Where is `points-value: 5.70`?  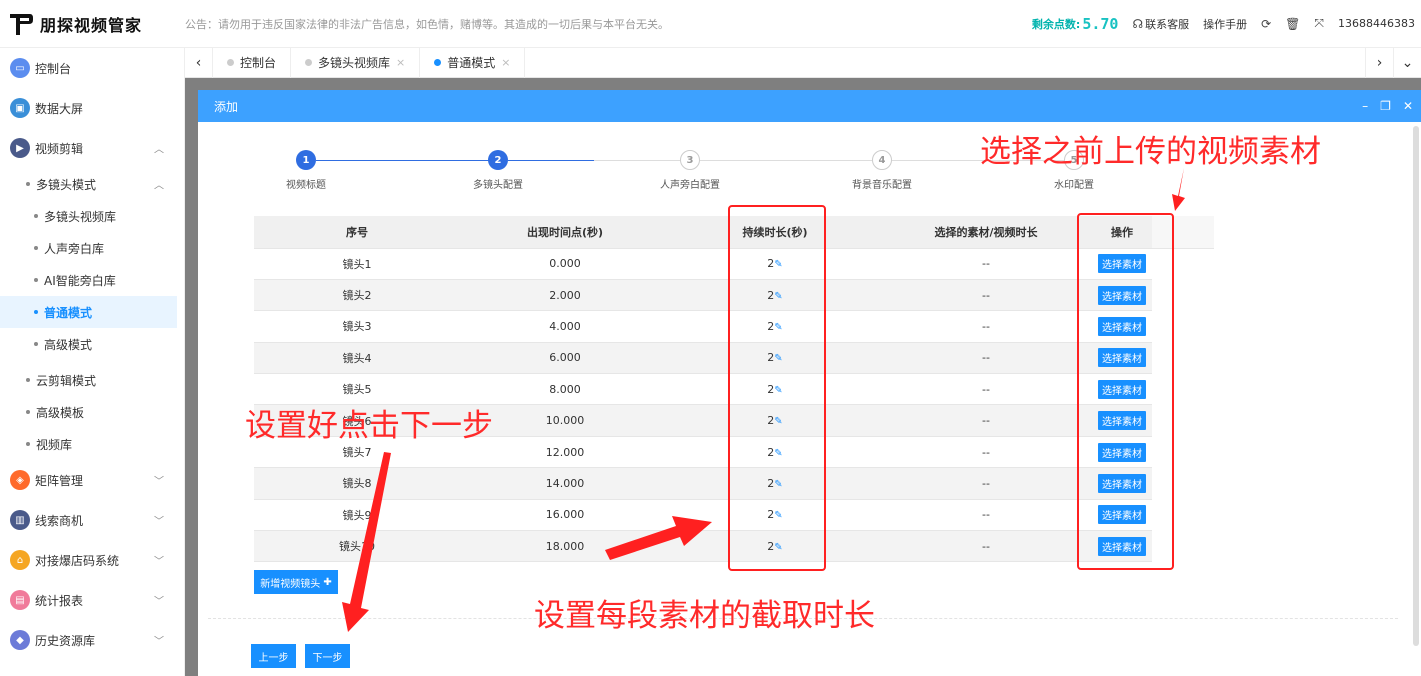
points-value: 5.70 is located at coordinates (1100, 23).